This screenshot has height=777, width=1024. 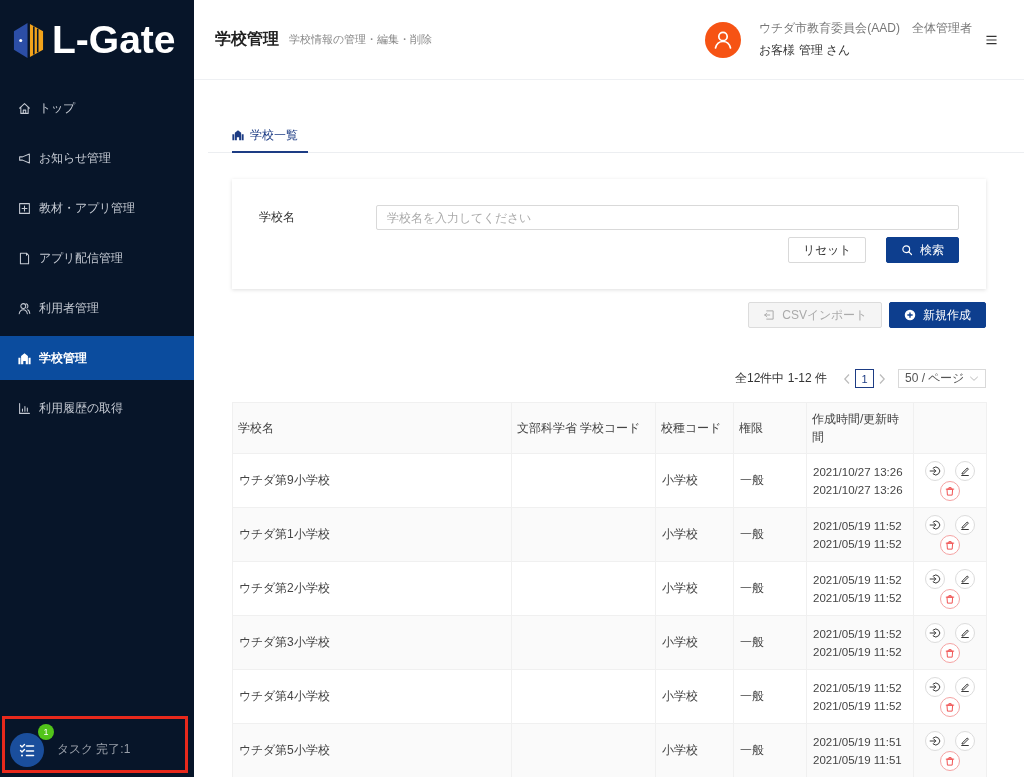 I want to click on task-status-text: タスク 完了:1, so click(x=94, y=749).